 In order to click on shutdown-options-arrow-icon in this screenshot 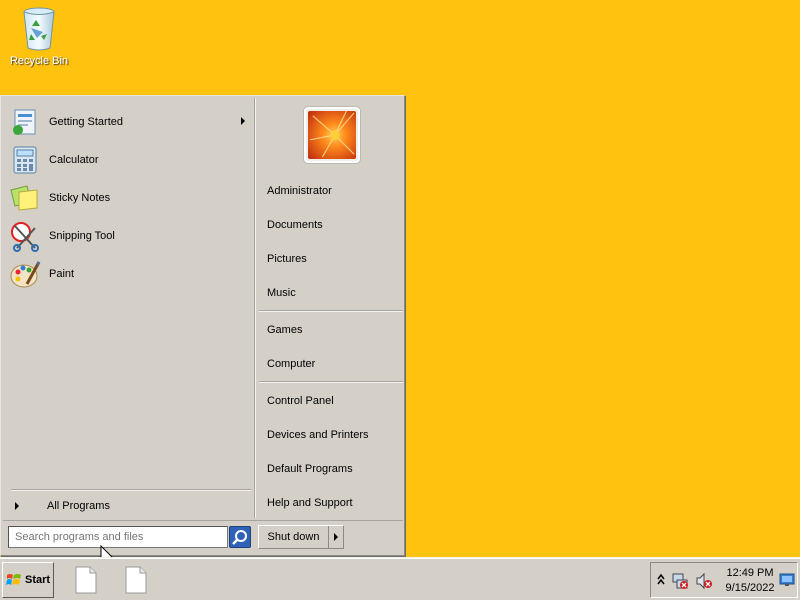, I will do `click(336, 537)`.